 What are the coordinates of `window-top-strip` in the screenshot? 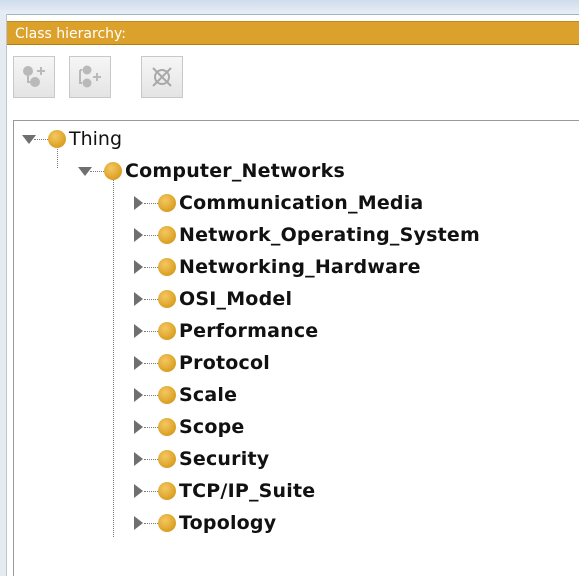 It's located at (289, 7).